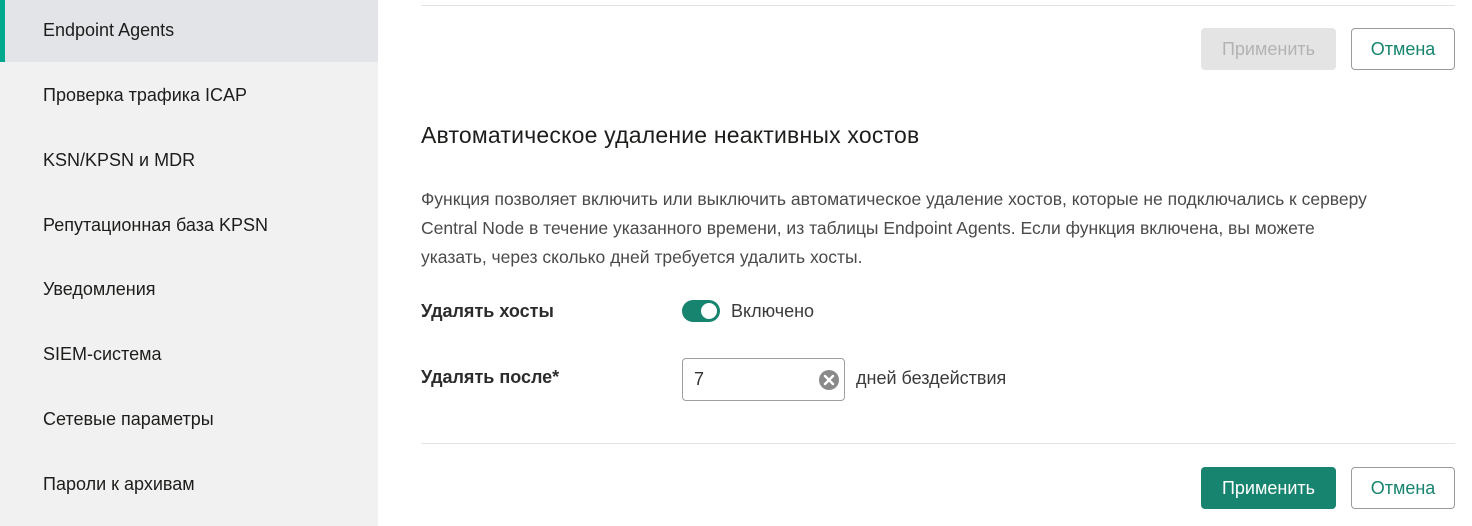 The image size is (1472, 526). What do you see at coordinates (119, 483) in the screenshot?
I see `sidebar-item-label: Пароли к архивам` at bounding box center [119, 483].